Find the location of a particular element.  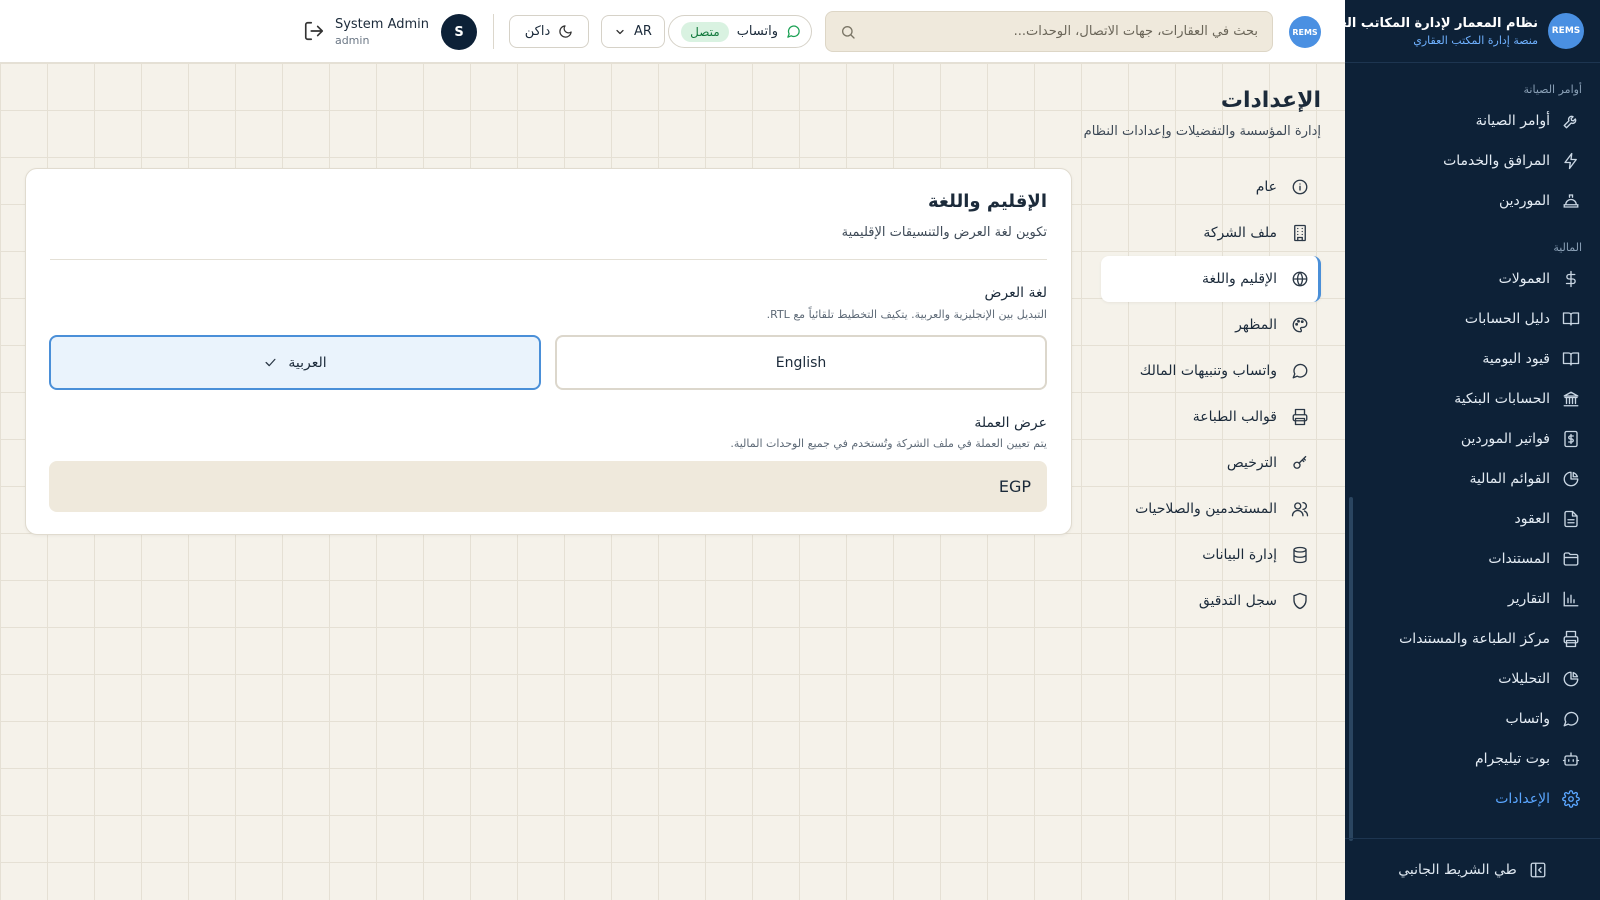

sidebar-item-journal-entries: قيود اليومية is located at coordinates (1472, 359).